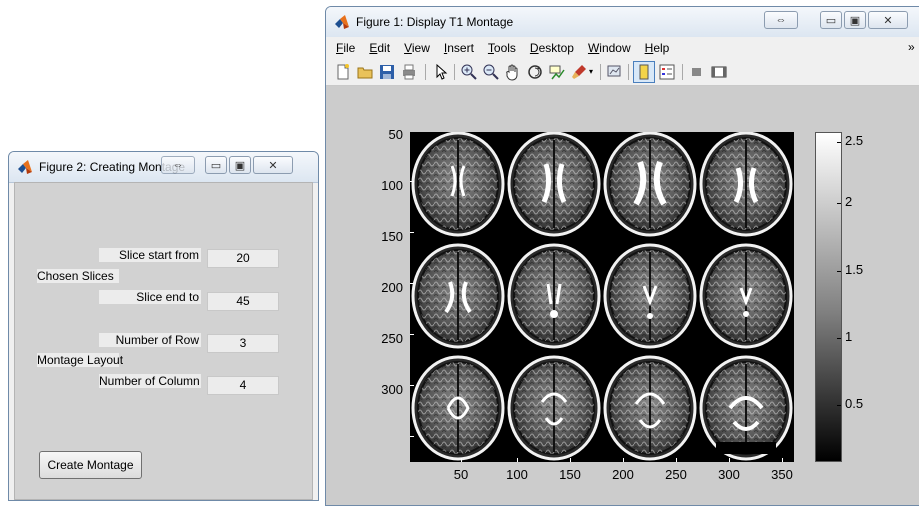  I want to click on menu-insert: Insert, so click(459, 48).